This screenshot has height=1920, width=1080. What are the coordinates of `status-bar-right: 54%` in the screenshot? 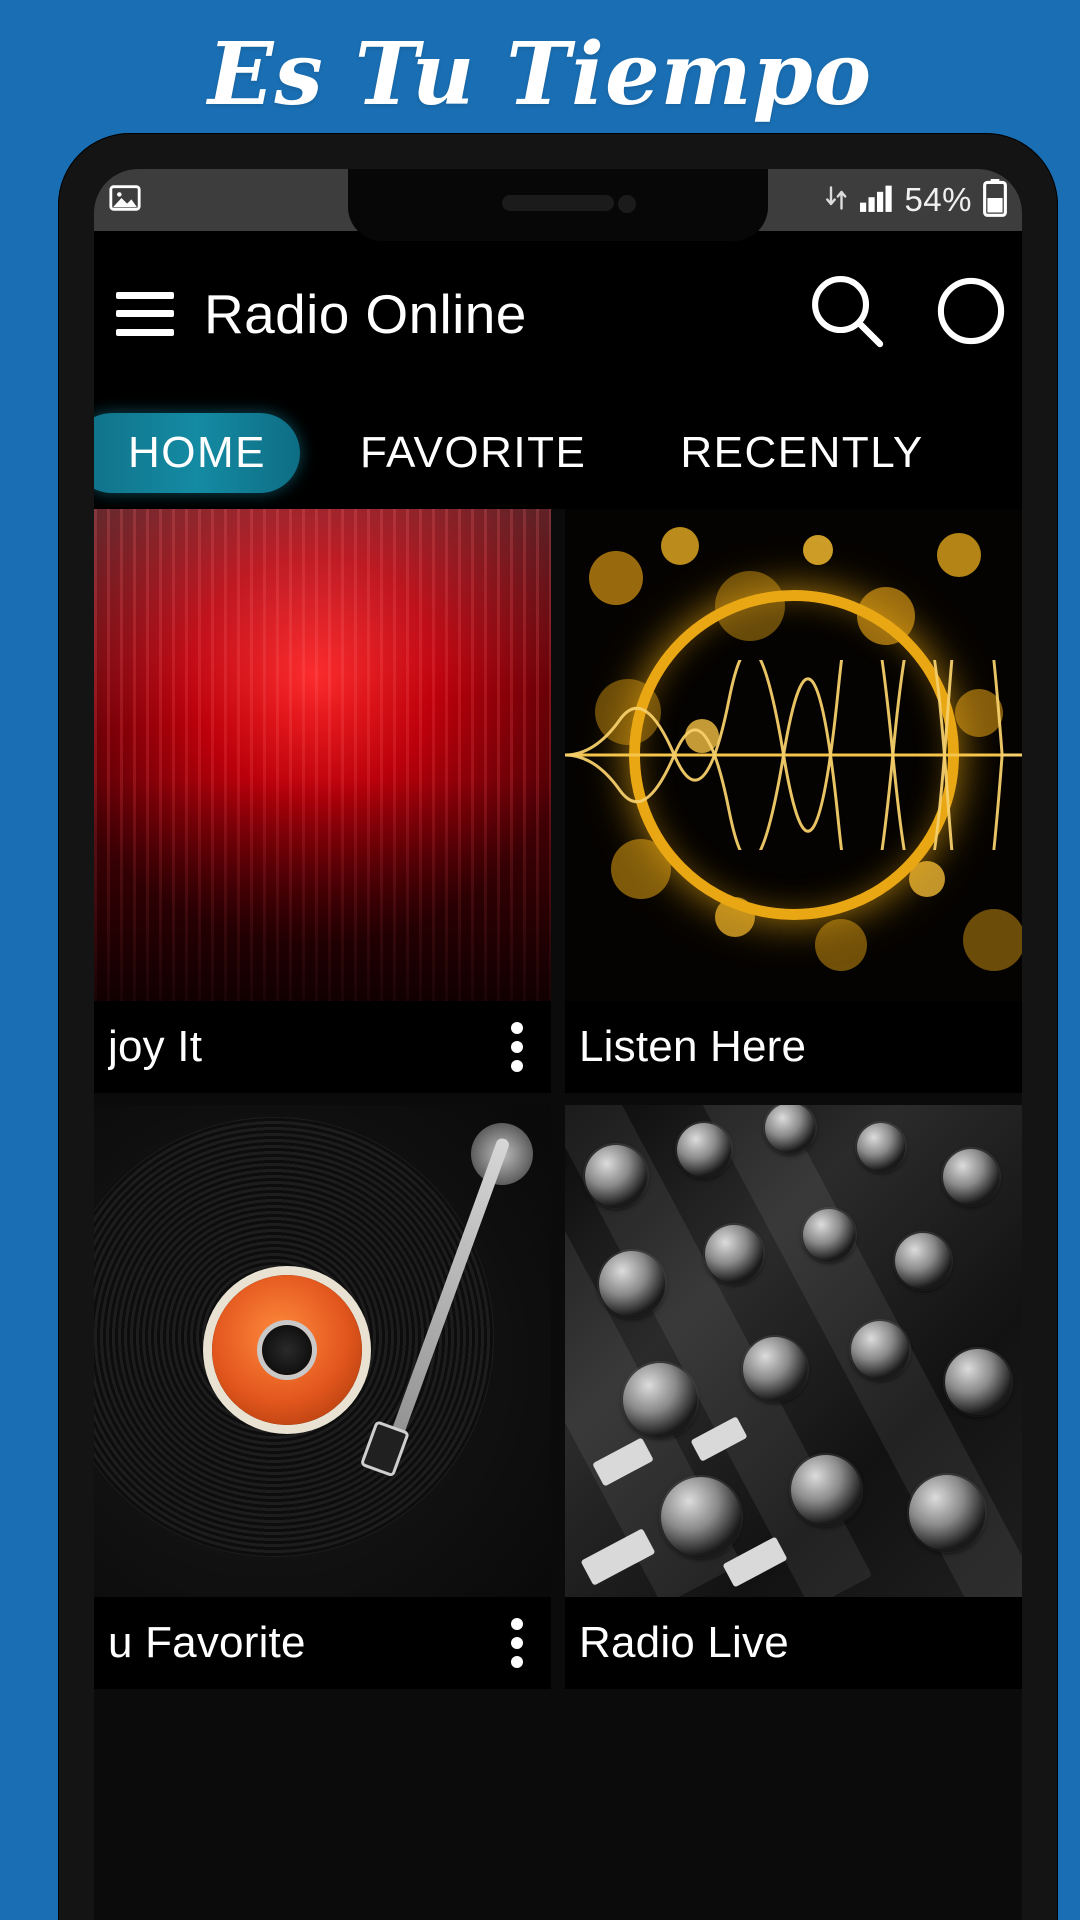 It's located at (916, 200).